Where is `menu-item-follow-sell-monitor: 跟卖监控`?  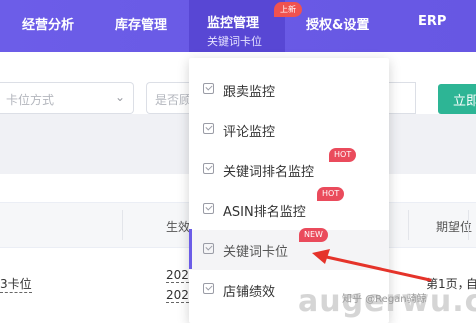
menu-item-follow-sell-monitor: 跟卖监控 is located at coordinates (289, 90).